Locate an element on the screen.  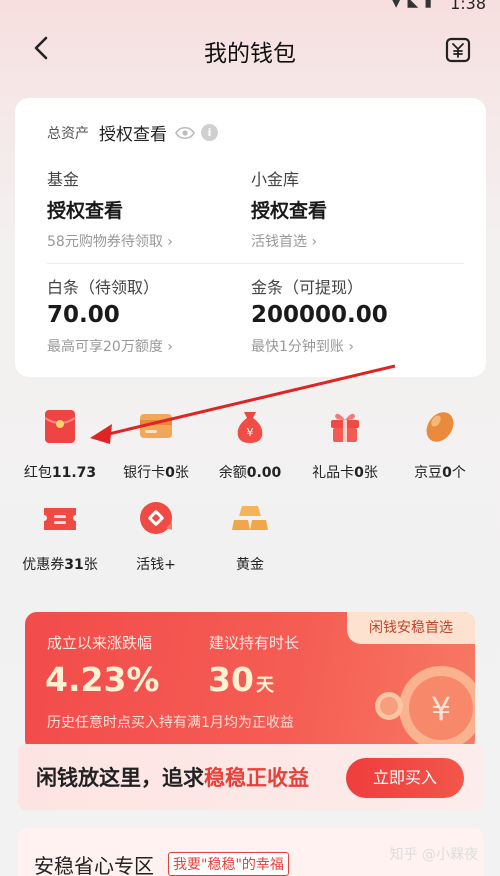
vault-value: 授权查看 is located at coordinates (289, 211).